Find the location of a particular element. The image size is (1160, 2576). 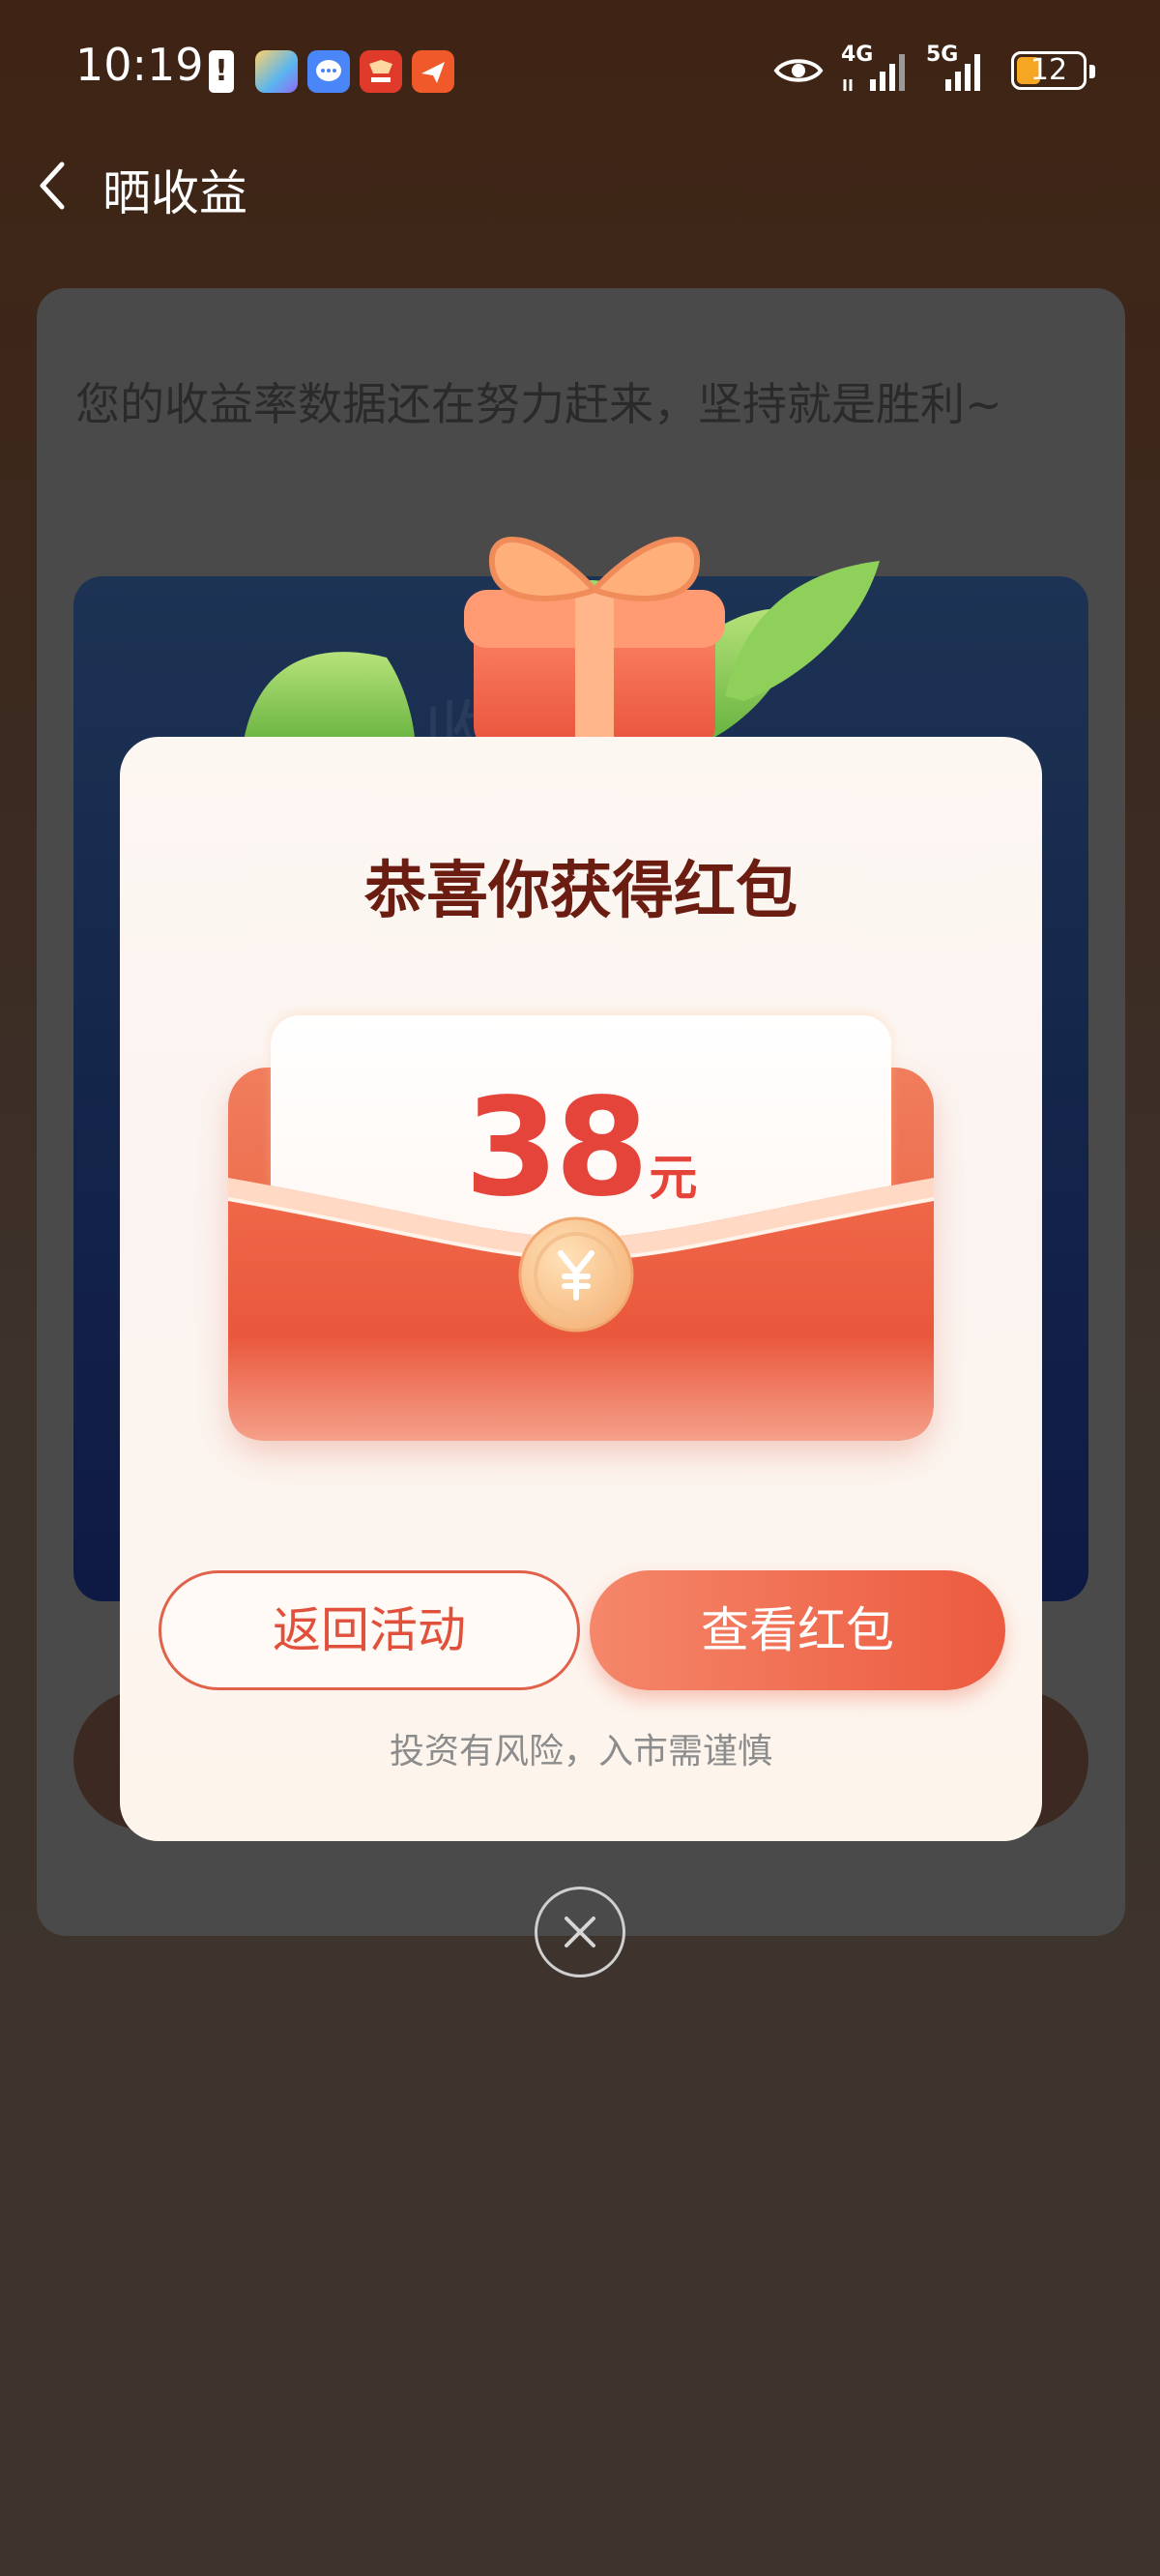

modal-title: 恭喜你获得红包 is located at coordinates (581, 891).